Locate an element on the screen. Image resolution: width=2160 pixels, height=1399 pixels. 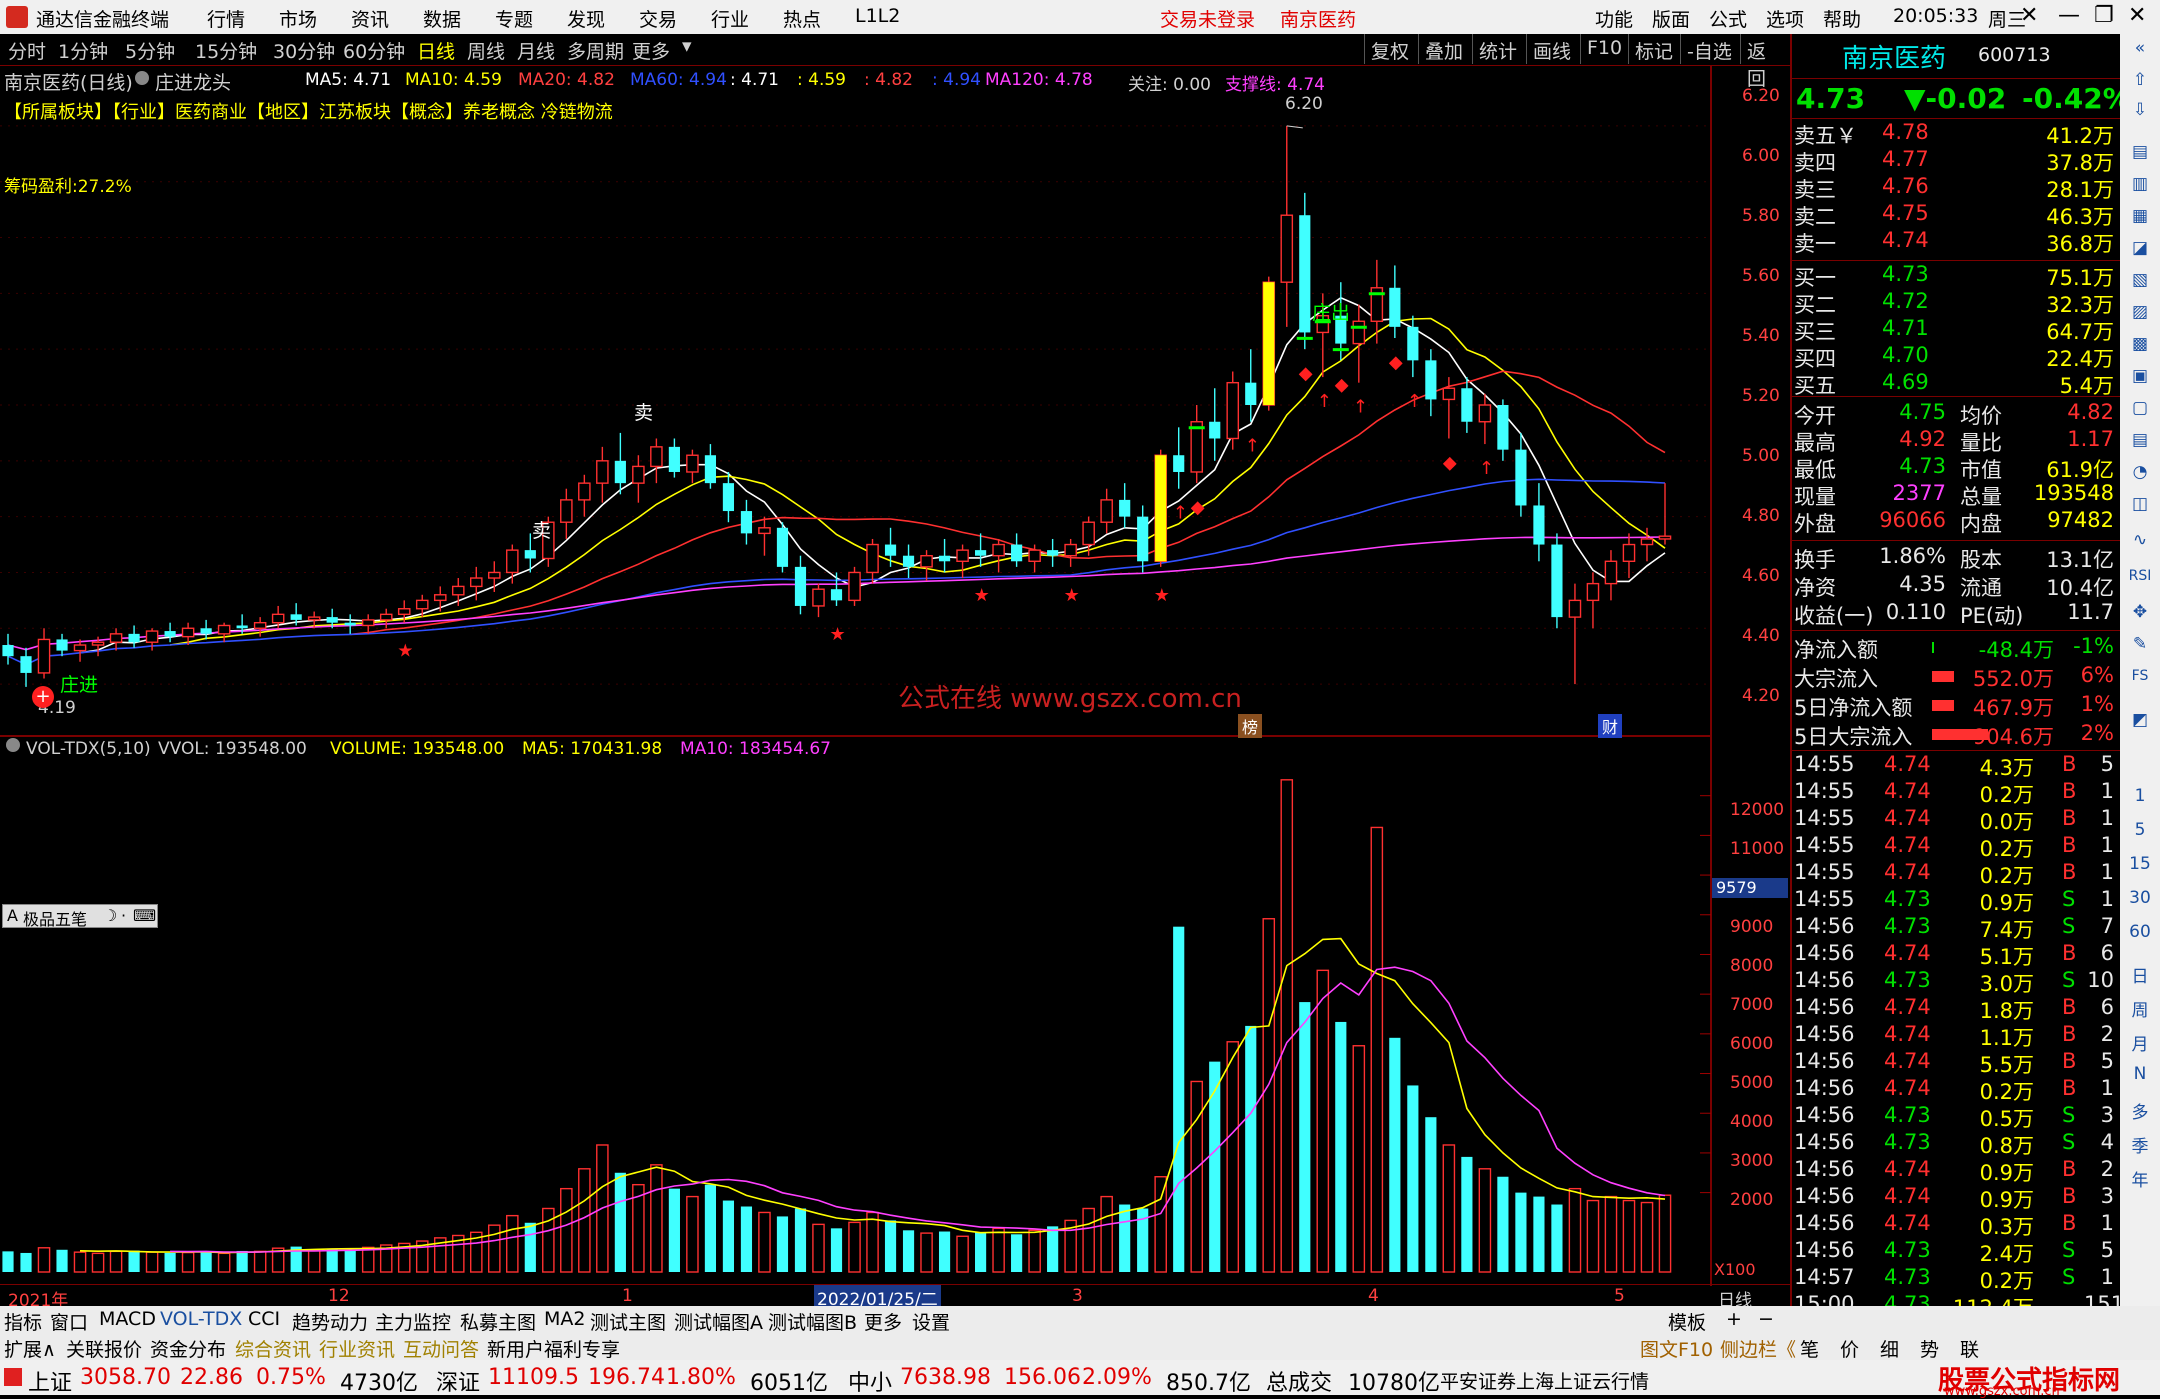
tab-cci: CCI is located at coordinates (264, 1319).